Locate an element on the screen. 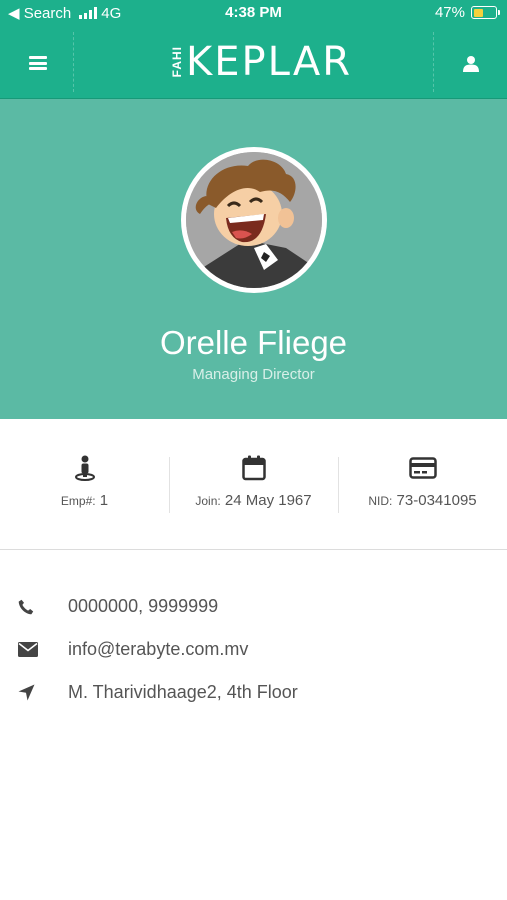 The image size is (507, 900). location-arrow-icon is located at coordinates (26, 692).